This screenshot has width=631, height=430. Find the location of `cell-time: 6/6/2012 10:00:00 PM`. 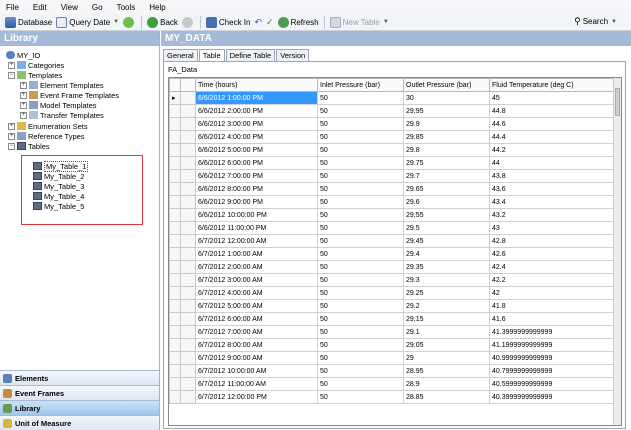

cell-time: 6/6/2012 10:00:00 PM is located at coordinates (256, 215).